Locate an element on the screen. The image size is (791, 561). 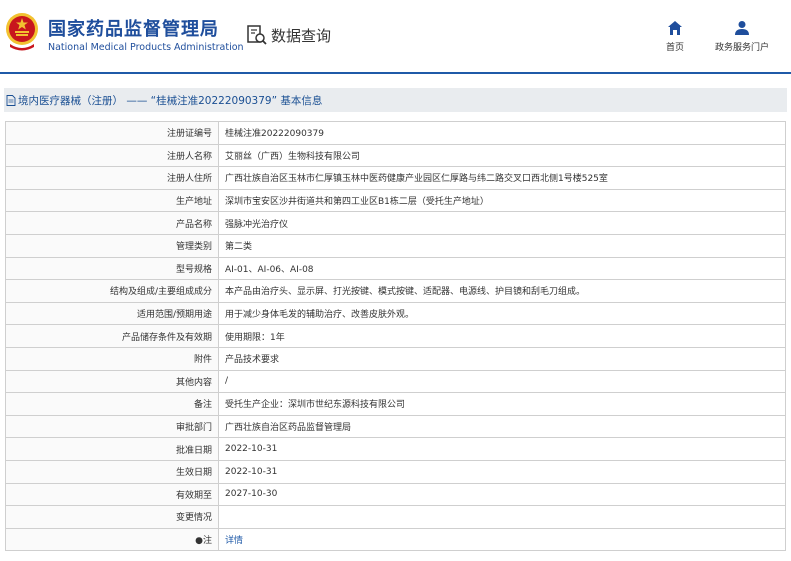
field-label: 变更情况 is located at coordinates (112, 517).